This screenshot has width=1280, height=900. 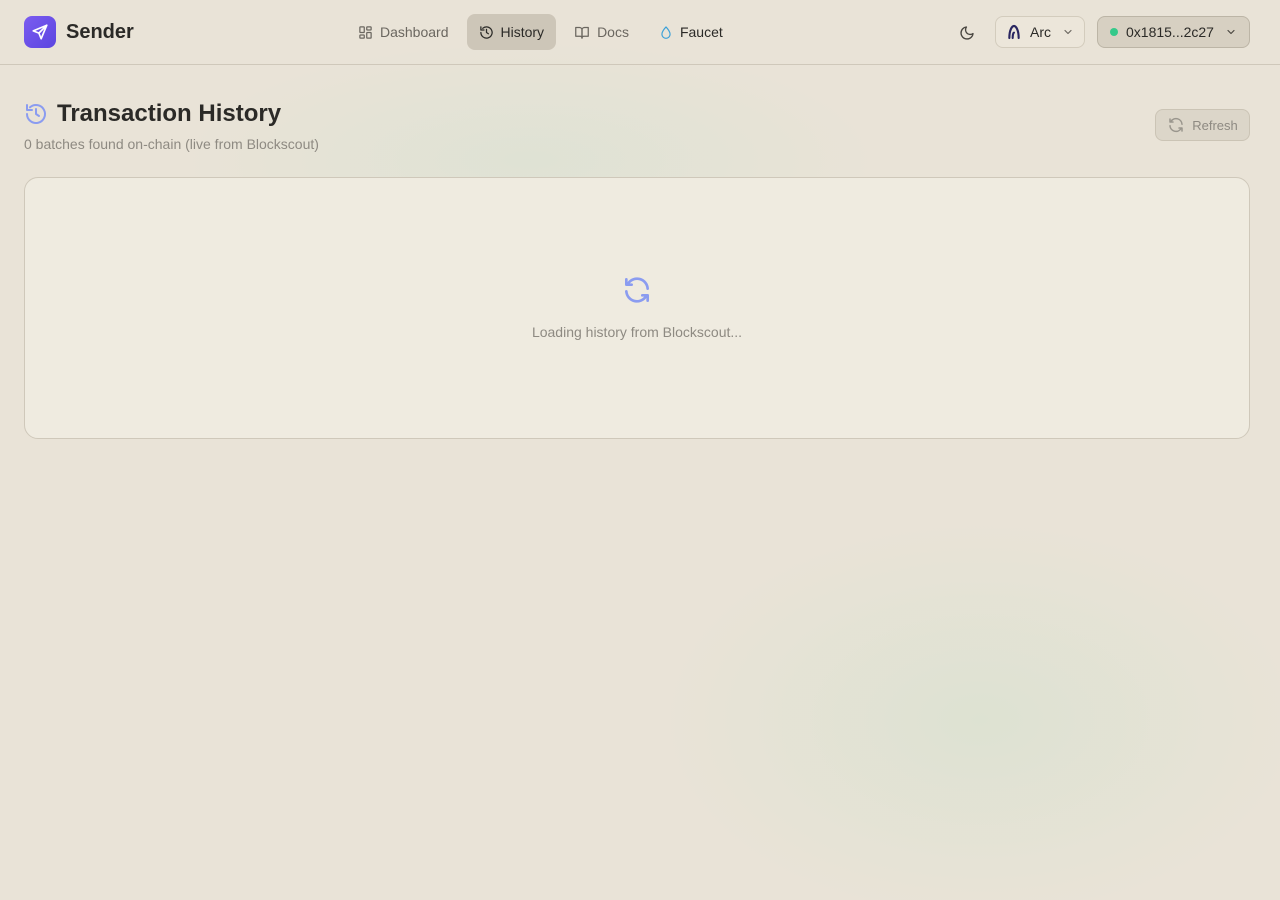 I want to click on send-icon, so click(x=40, y=32).